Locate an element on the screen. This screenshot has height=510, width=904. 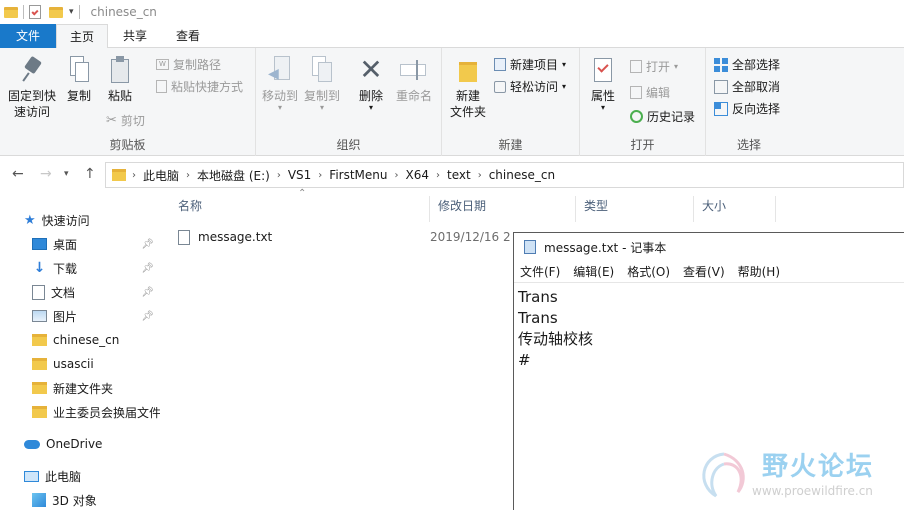
paste-shortcut-button: 粘贴快捷方式 is located at coordinates (199, 86).